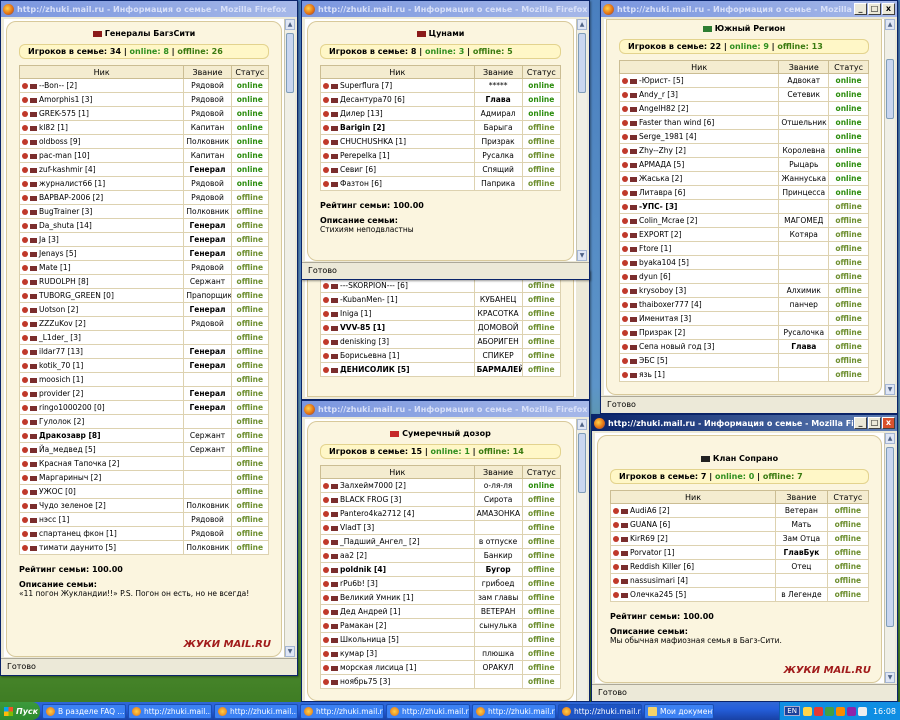 The image size is (900, 720). Describe the element at coordinates (101, 113) in the screenshot. I see `member-nick: GREK-575 [1]` at that location.